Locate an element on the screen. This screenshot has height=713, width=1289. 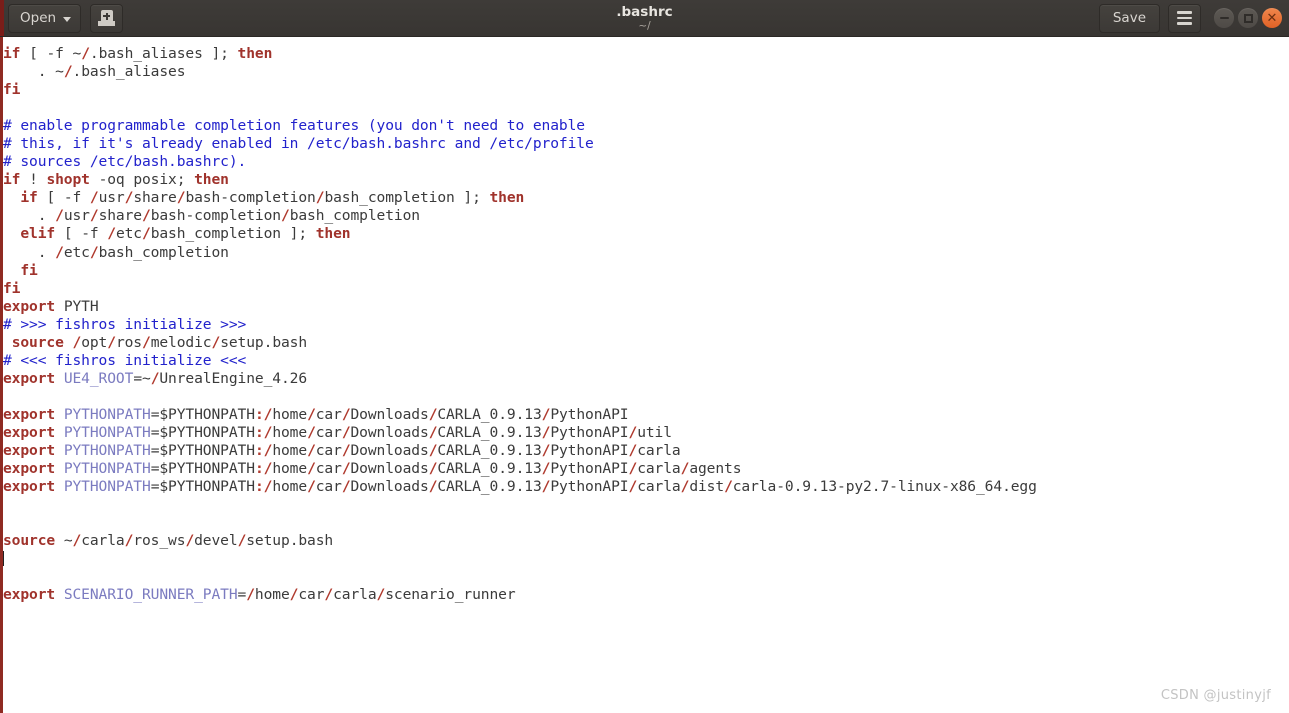
code-line: export UE4_ROOT=~/UnrealEngine_4.26 is located at coordinates (155, 378).